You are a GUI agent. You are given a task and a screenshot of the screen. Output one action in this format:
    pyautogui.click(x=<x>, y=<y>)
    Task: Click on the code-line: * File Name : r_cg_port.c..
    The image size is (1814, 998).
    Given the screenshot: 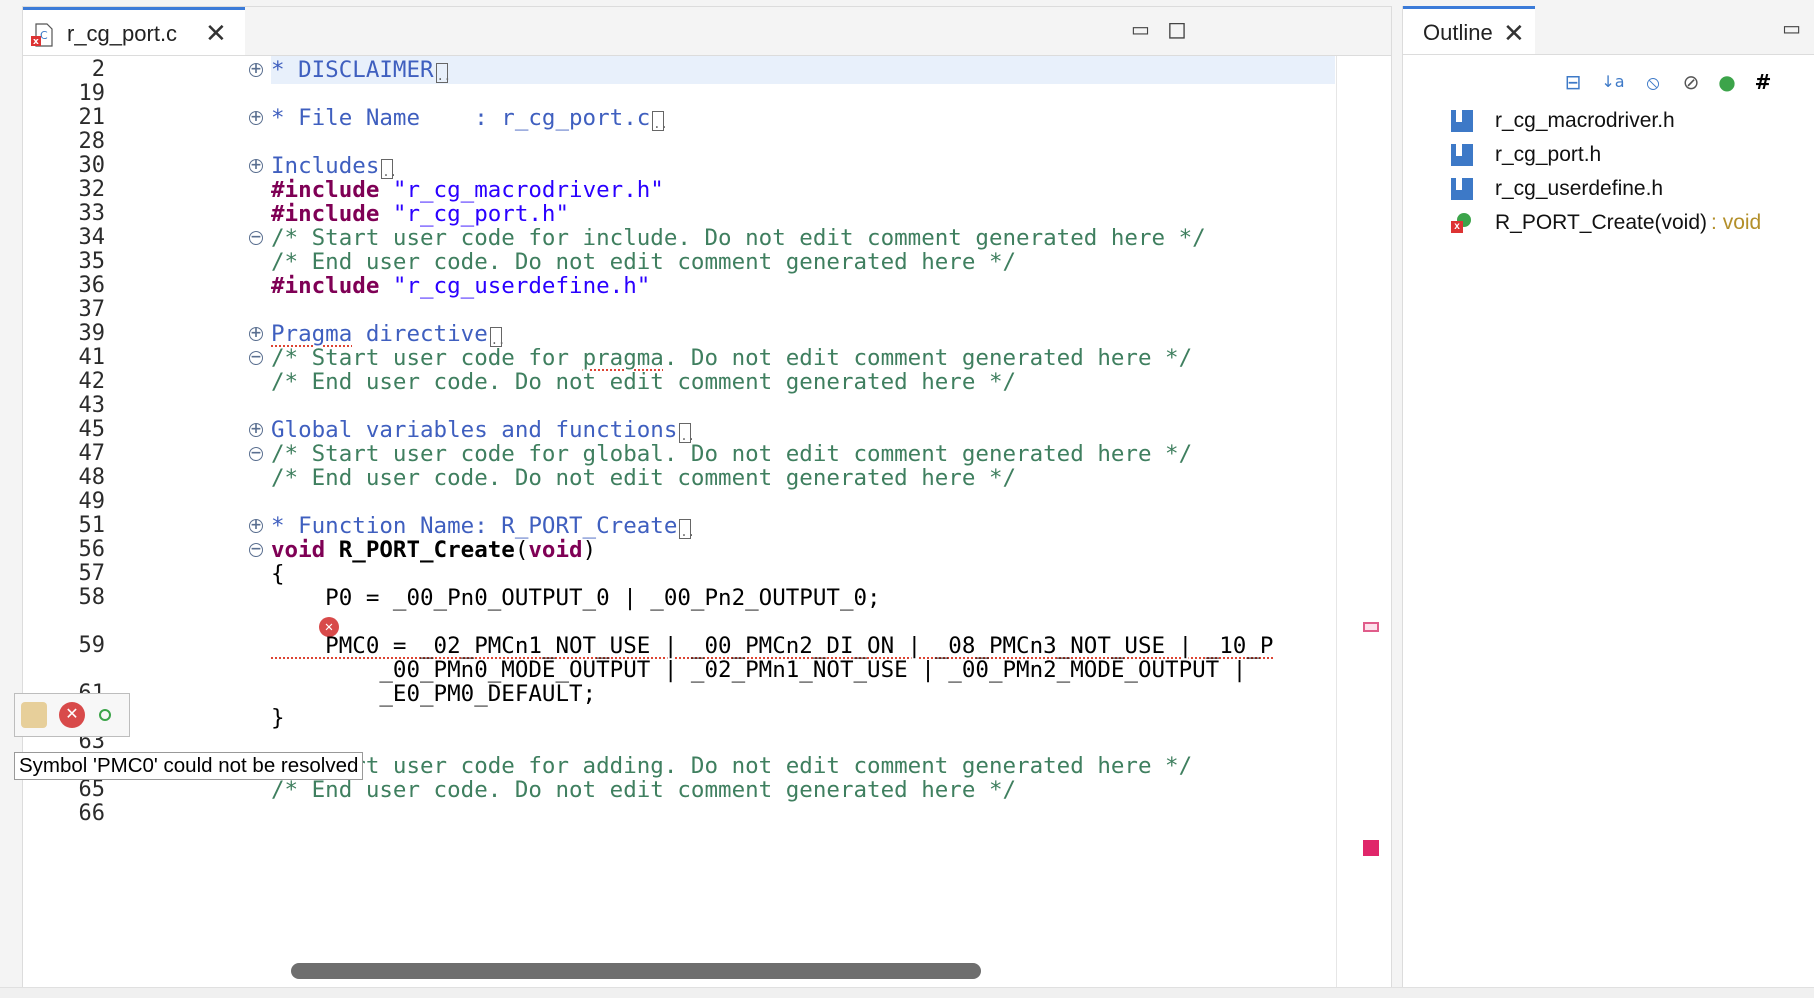 What is the action you would take?
    pyautogui.click(x=469, y=118)
    